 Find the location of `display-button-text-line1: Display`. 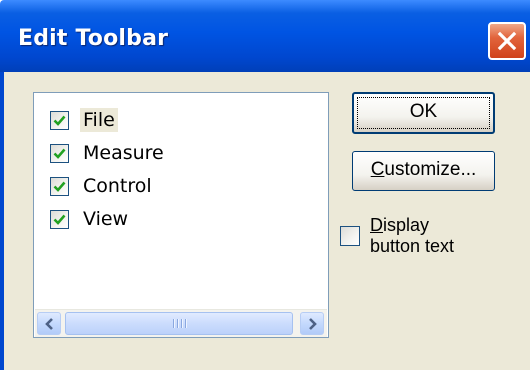

display-button-text-line1: Display is located at coordinates (400, 225).